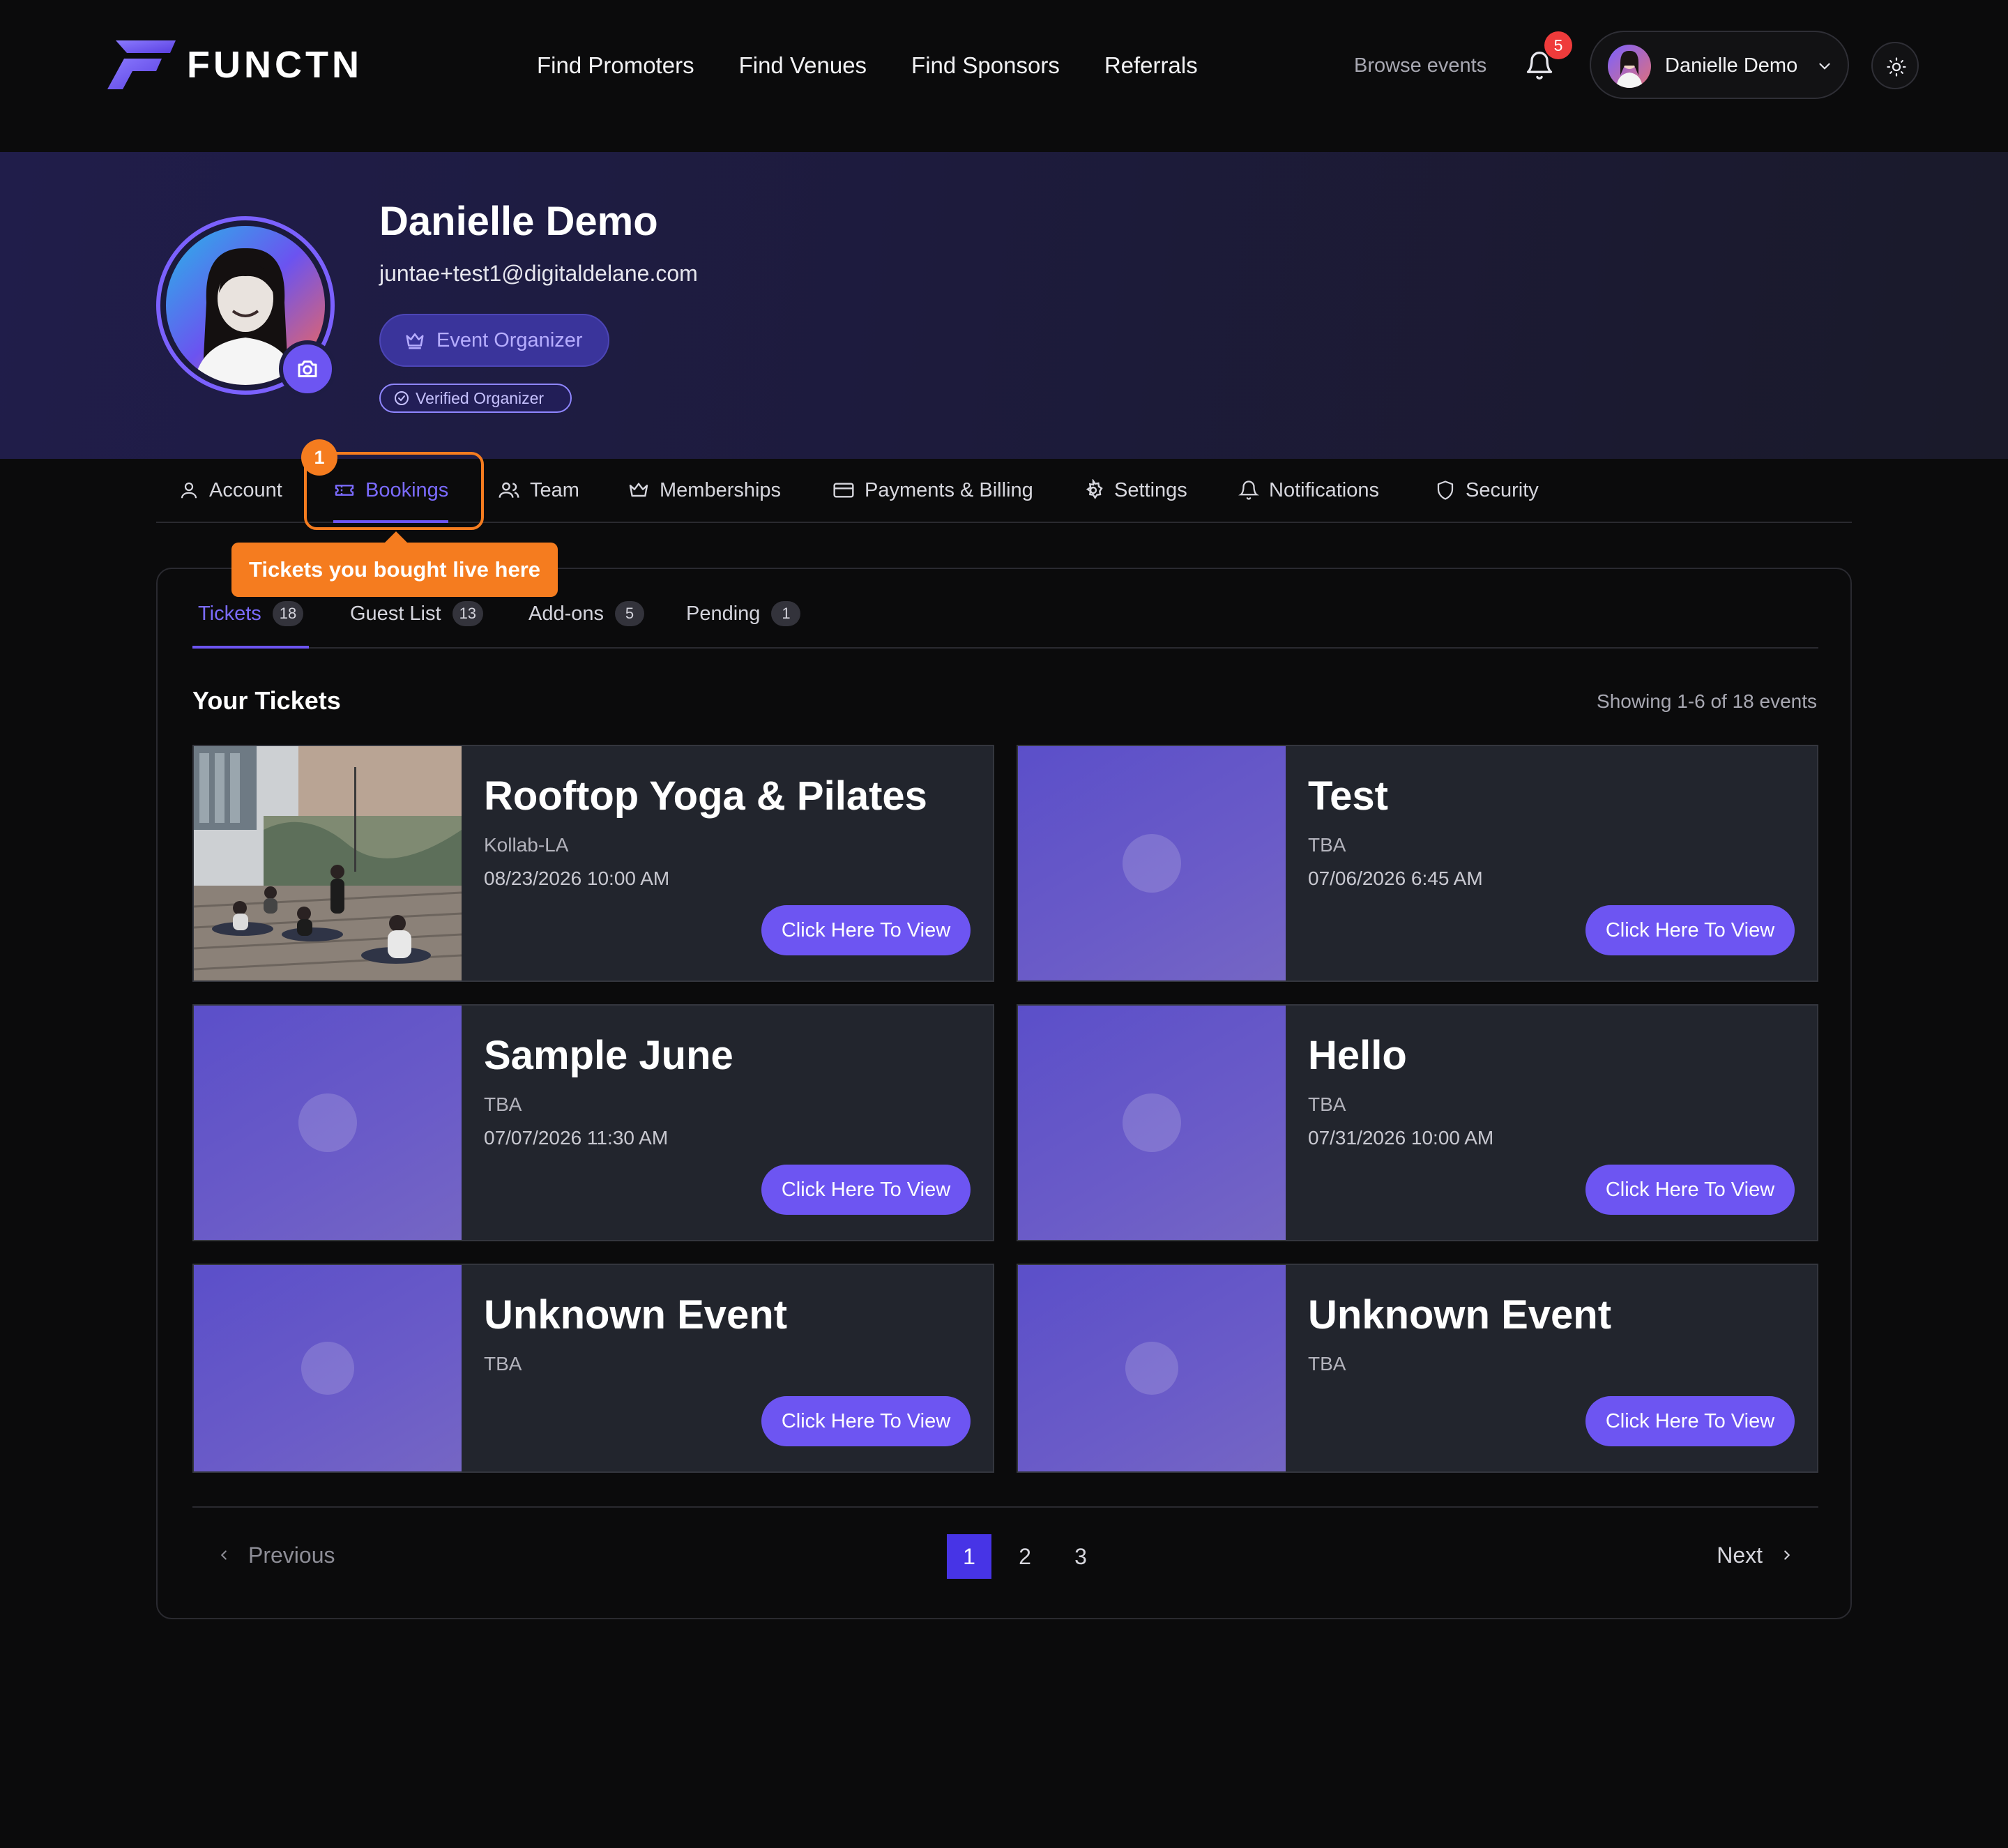  What do you see at coordinates (1787, 1555) in the screenshot?
I see `chevron-right-icon` at bounding box center [1787, 1555].